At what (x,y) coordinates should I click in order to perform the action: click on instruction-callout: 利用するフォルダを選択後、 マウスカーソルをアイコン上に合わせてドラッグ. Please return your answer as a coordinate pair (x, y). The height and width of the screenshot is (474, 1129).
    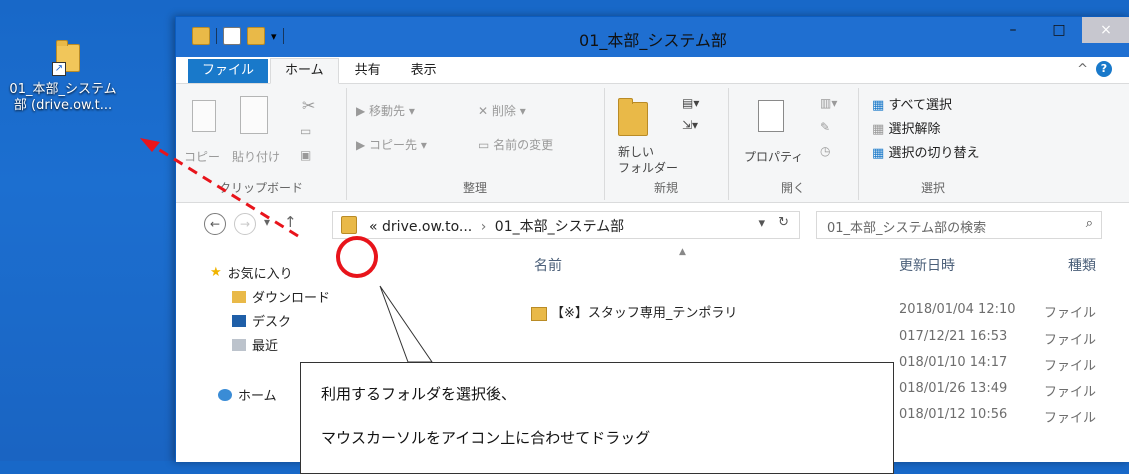
    Looking at the image, I should click on (597, 418).